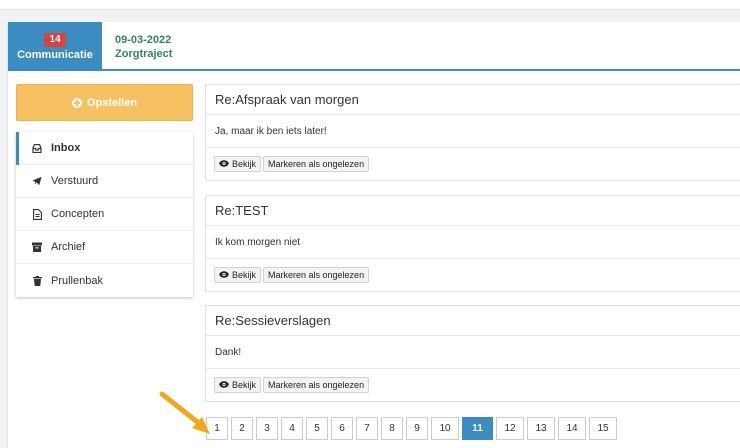  I want to click on pointer-arrow-icon, so click(184, 412).